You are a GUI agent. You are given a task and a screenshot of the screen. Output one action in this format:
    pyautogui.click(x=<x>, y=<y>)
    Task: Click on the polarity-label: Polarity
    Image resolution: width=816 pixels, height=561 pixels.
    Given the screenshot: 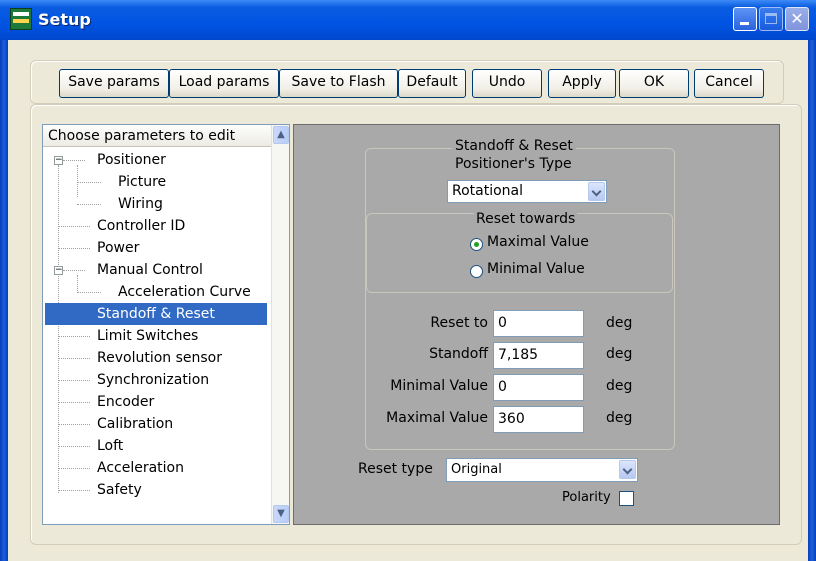 What is the action you would take?
    pyautogui.click(x=586, y=497)
    